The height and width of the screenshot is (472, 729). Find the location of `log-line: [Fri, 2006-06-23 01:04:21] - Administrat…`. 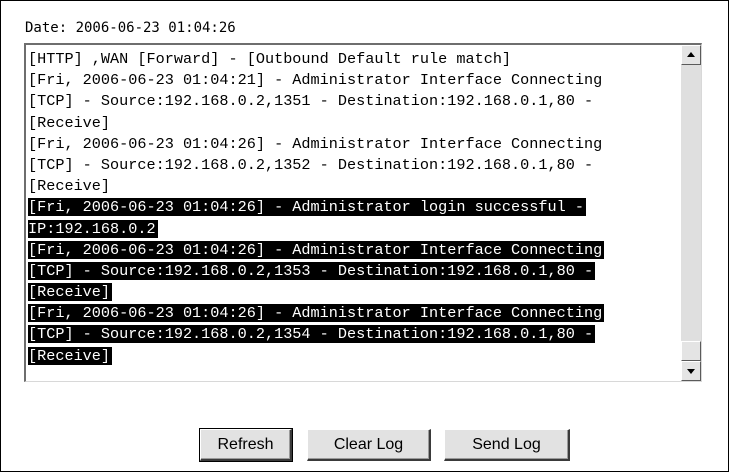

log-line: [Fri, 2006-06-23 01:04:21] - Administrat… is located at coordinates (354, 80).